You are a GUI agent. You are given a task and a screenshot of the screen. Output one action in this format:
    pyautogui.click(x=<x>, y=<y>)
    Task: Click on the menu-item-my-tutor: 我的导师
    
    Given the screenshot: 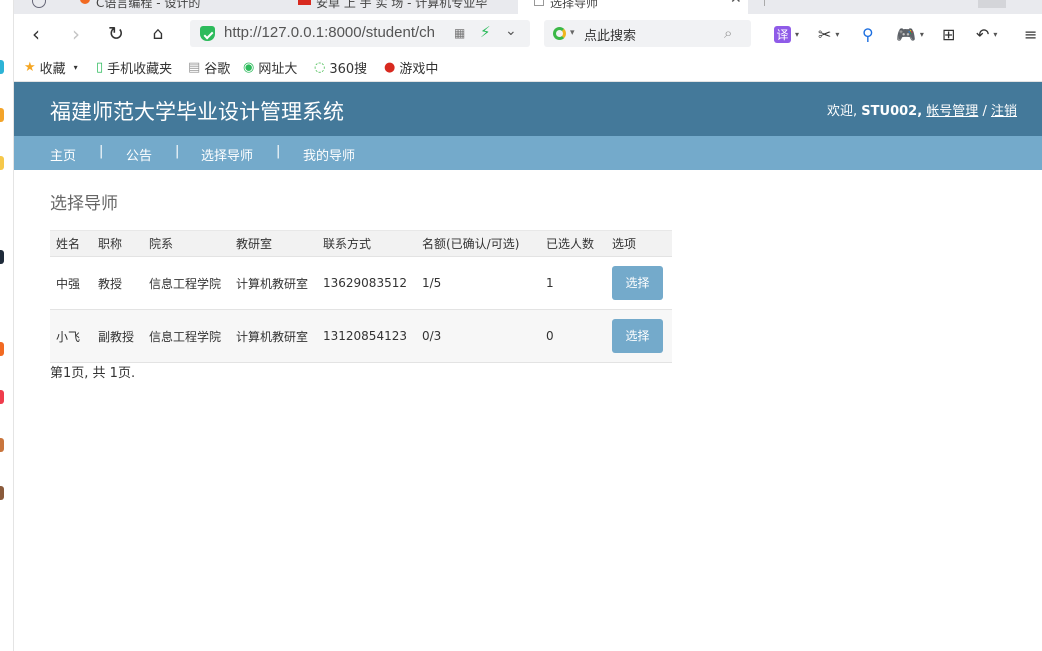 What is the action you would take?
    pyautogui.click(x=329, y=154)
    